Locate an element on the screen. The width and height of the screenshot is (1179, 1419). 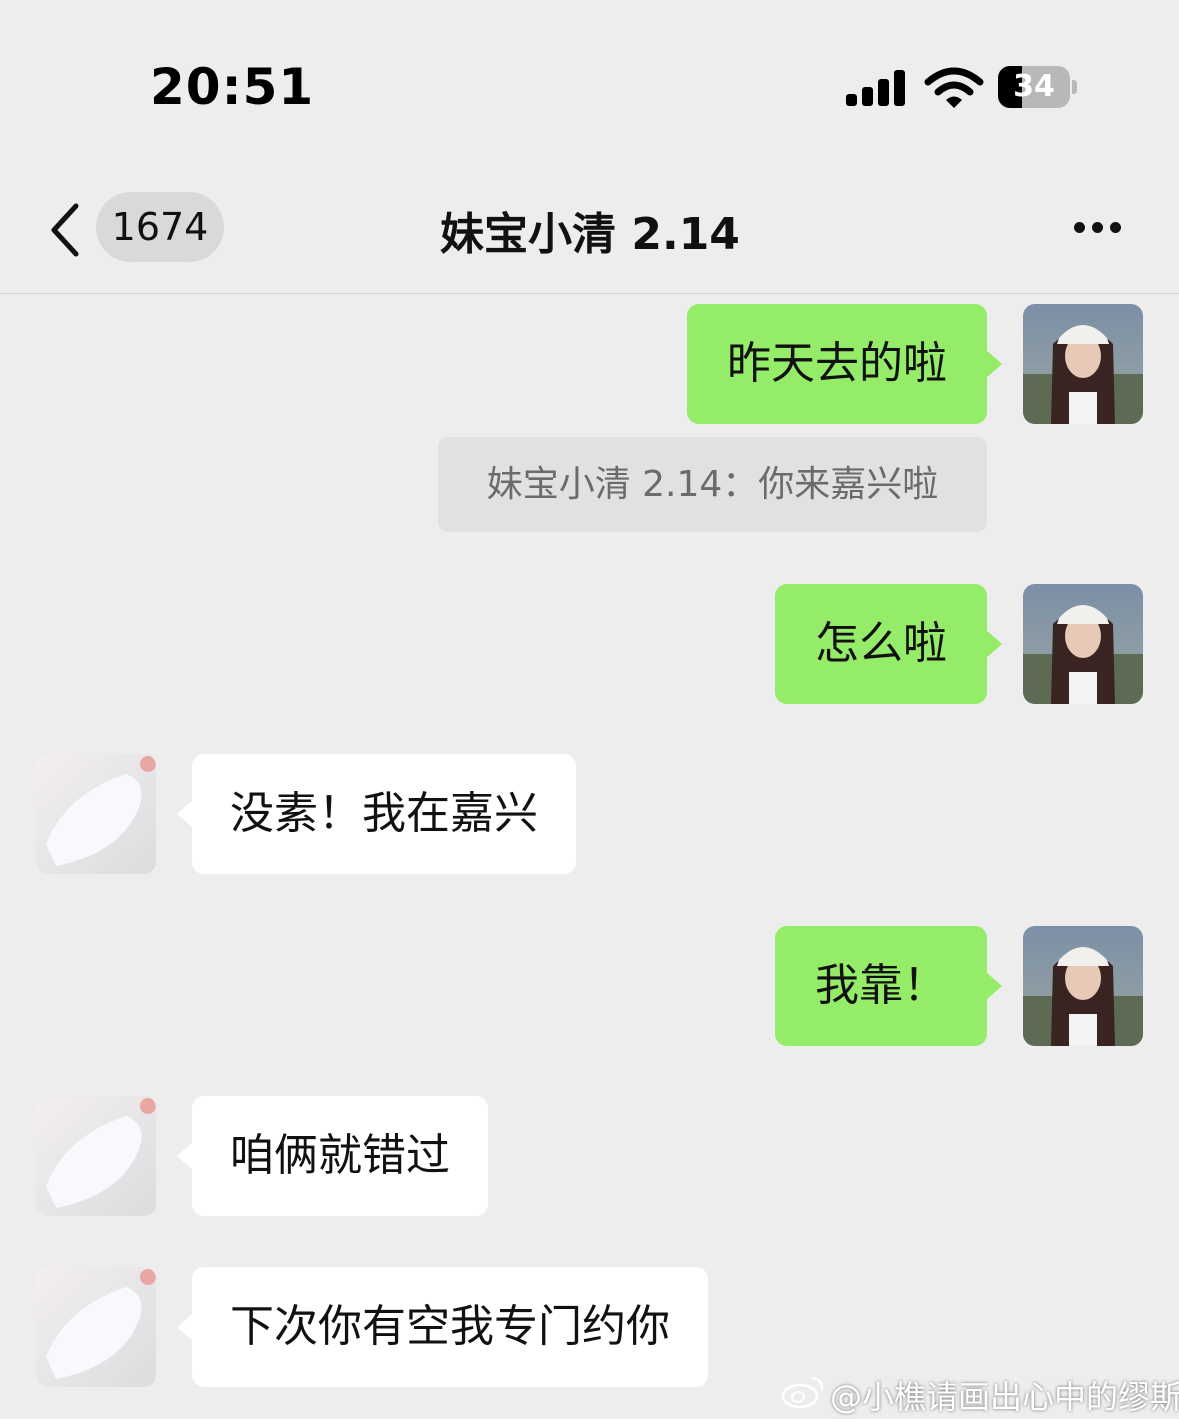
my-message-bubble: 我靠！ is located at coordinates (888, 986).